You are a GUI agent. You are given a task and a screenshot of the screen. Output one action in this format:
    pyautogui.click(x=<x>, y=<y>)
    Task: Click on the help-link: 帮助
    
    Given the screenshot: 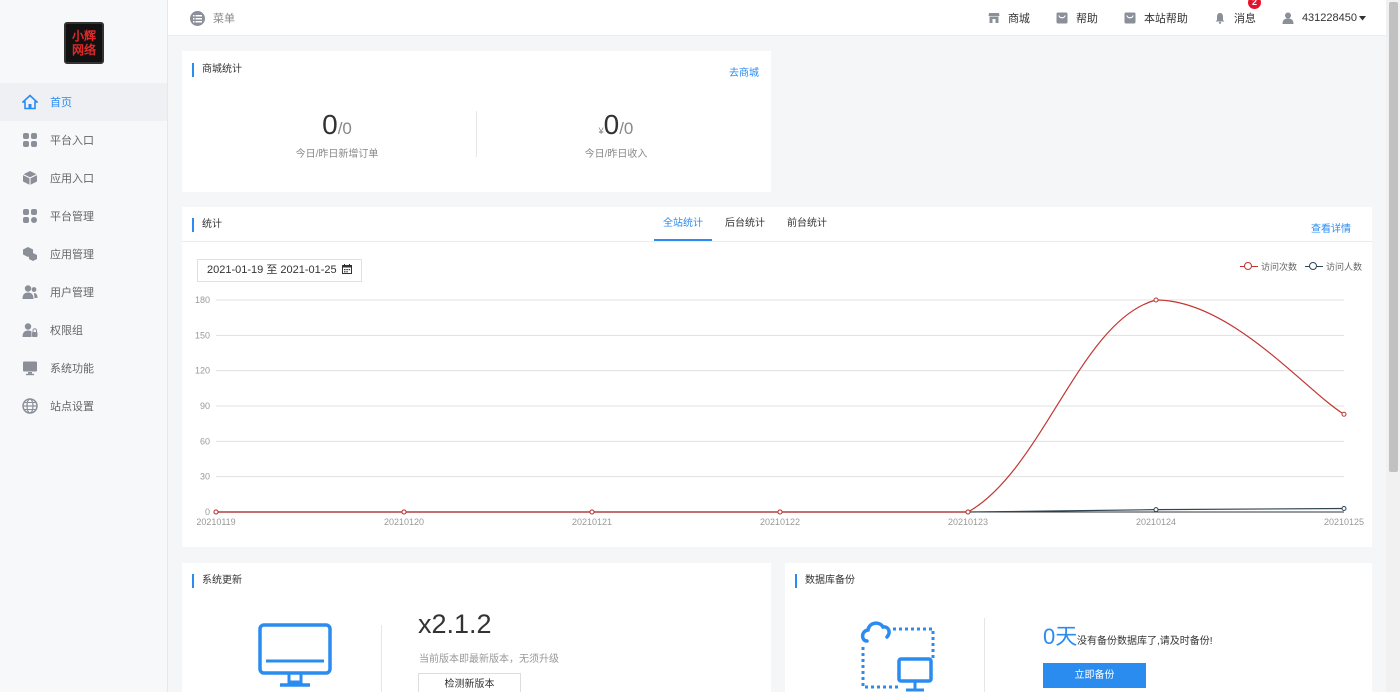 What is the action you would take?
    pyautogui.click(x=1077, y=18)
    